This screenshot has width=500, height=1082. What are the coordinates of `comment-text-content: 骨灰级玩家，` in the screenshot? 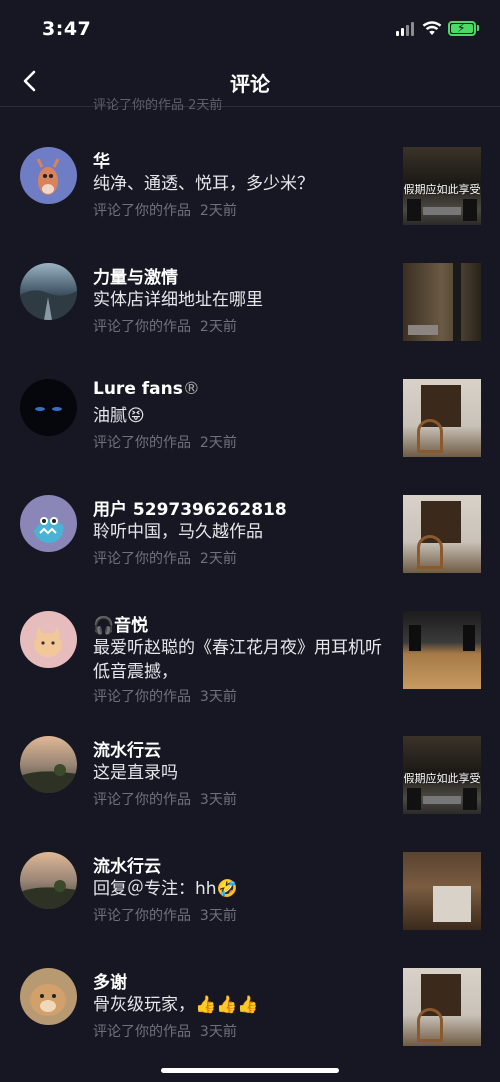 It's located at (144, 1005).